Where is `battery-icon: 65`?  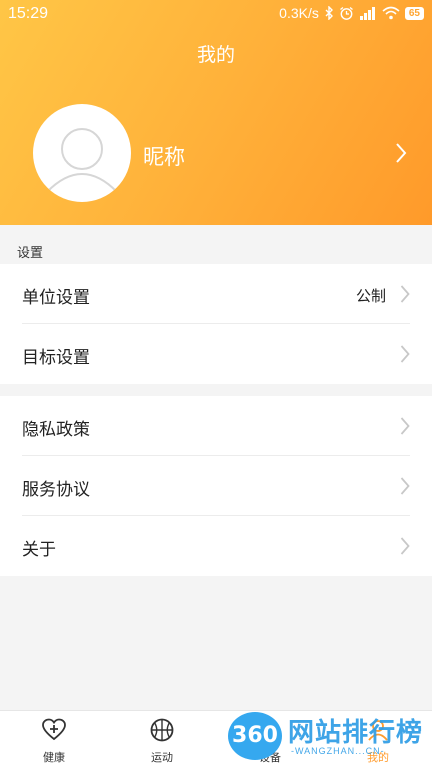
battery-icon: 65 is located at coordinates (414, 13).